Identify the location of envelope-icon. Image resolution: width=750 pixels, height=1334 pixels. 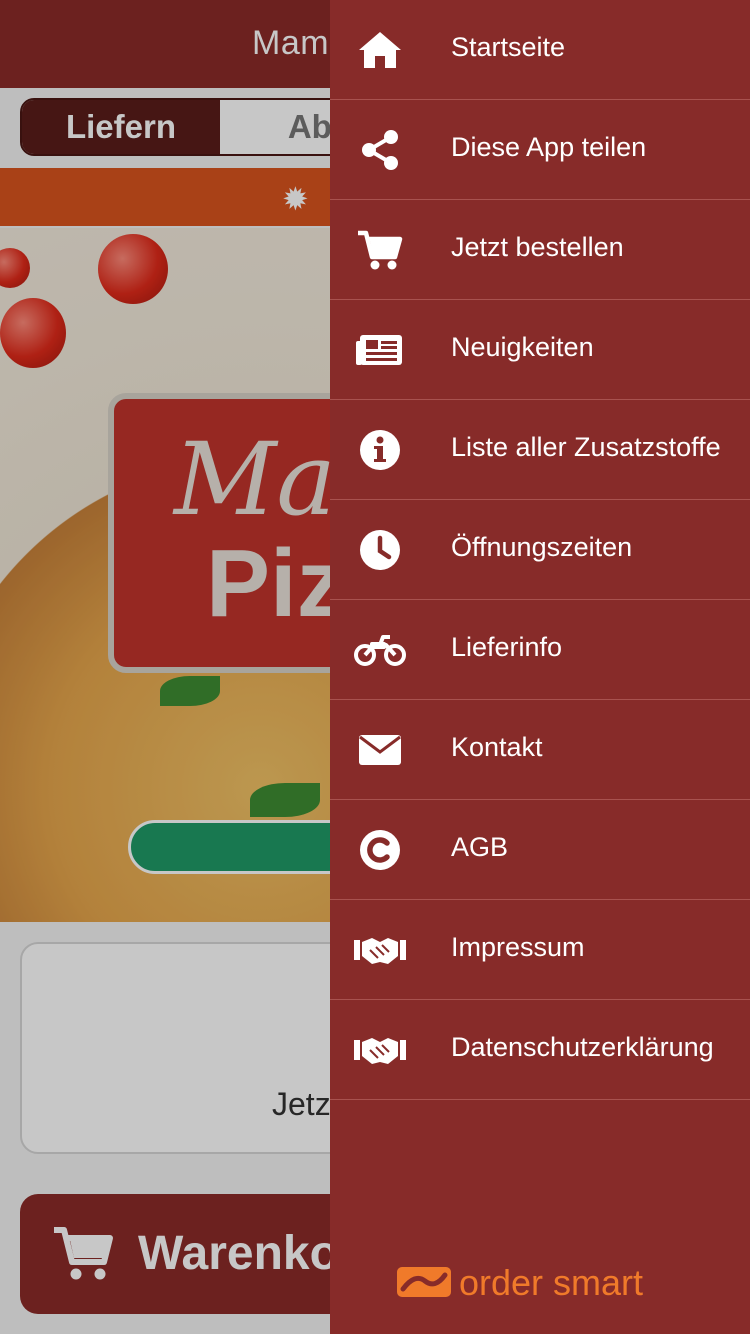
(380, 750).